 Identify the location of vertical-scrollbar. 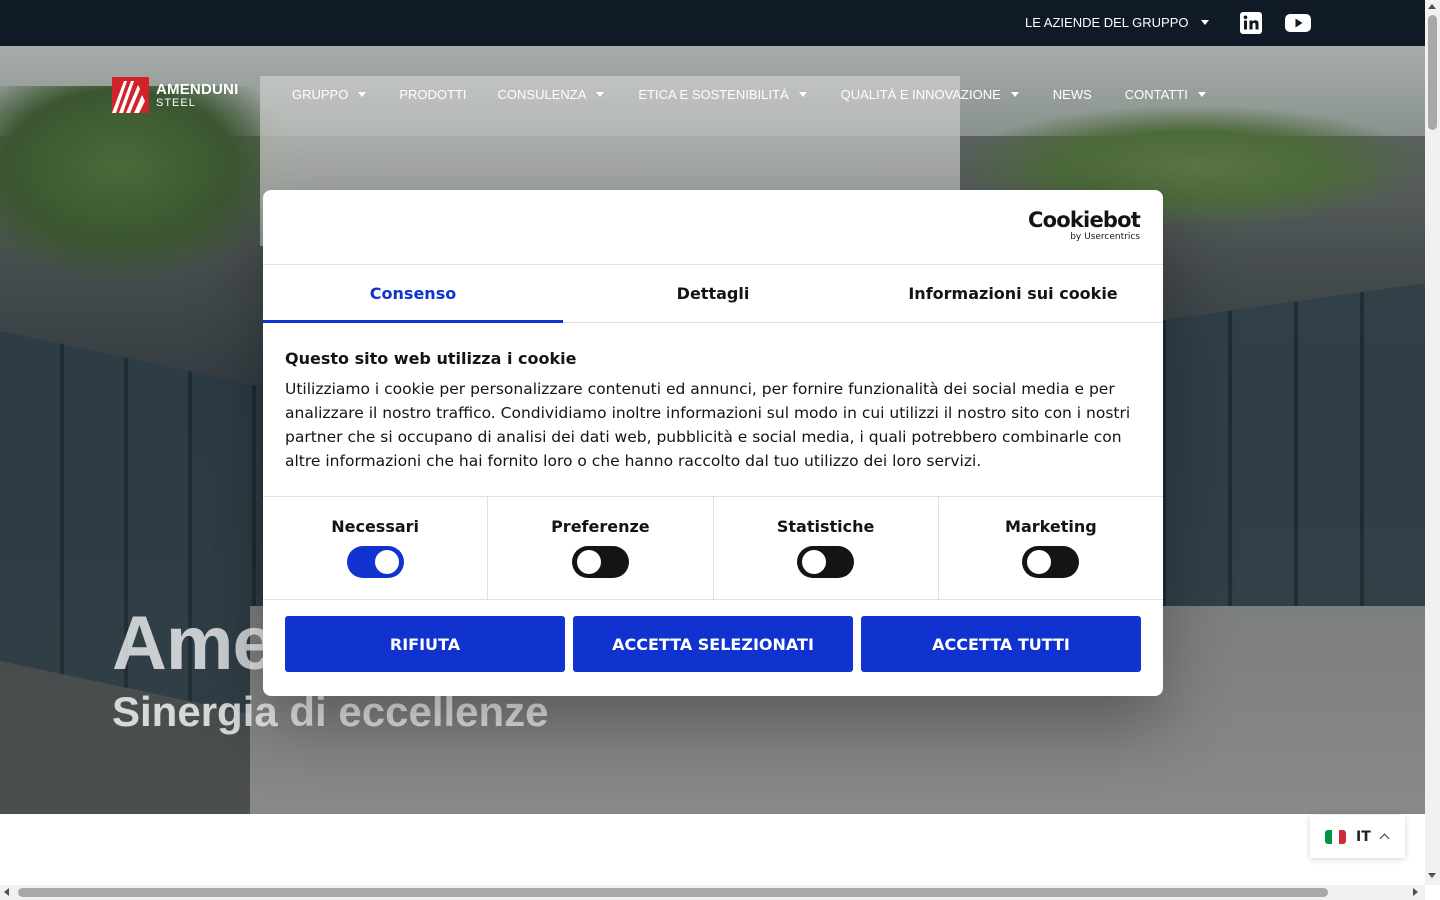
(1432, 442).